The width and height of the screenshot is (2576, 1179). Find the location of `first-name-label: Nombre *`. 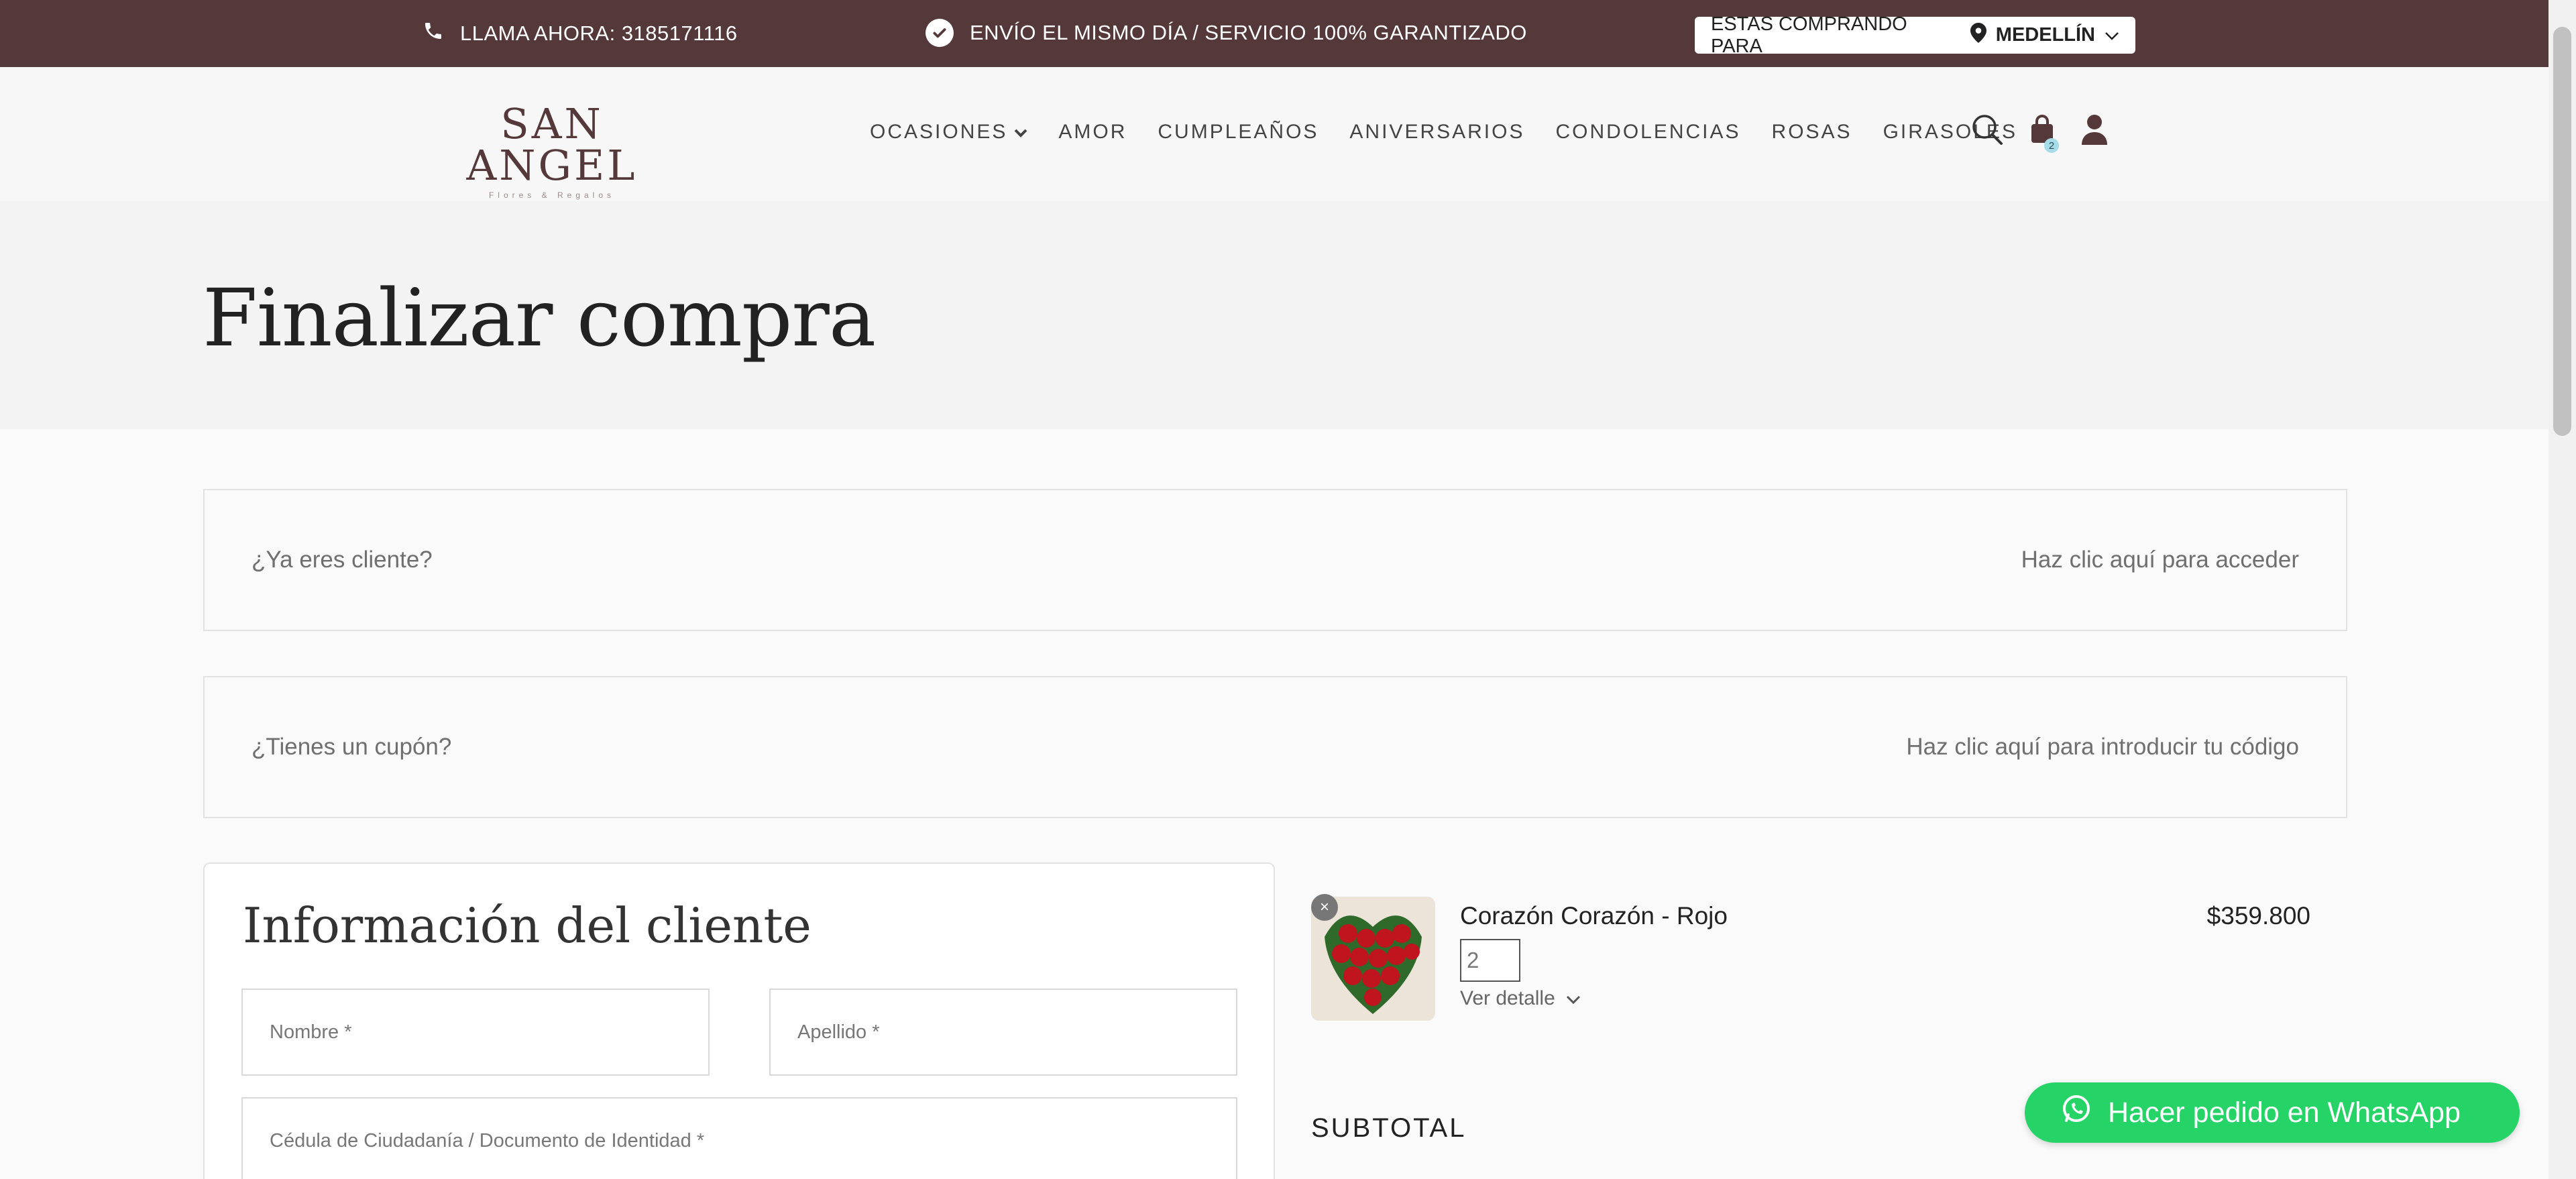

first-name-label: Nombre * is located at coordinates (311, 1032).